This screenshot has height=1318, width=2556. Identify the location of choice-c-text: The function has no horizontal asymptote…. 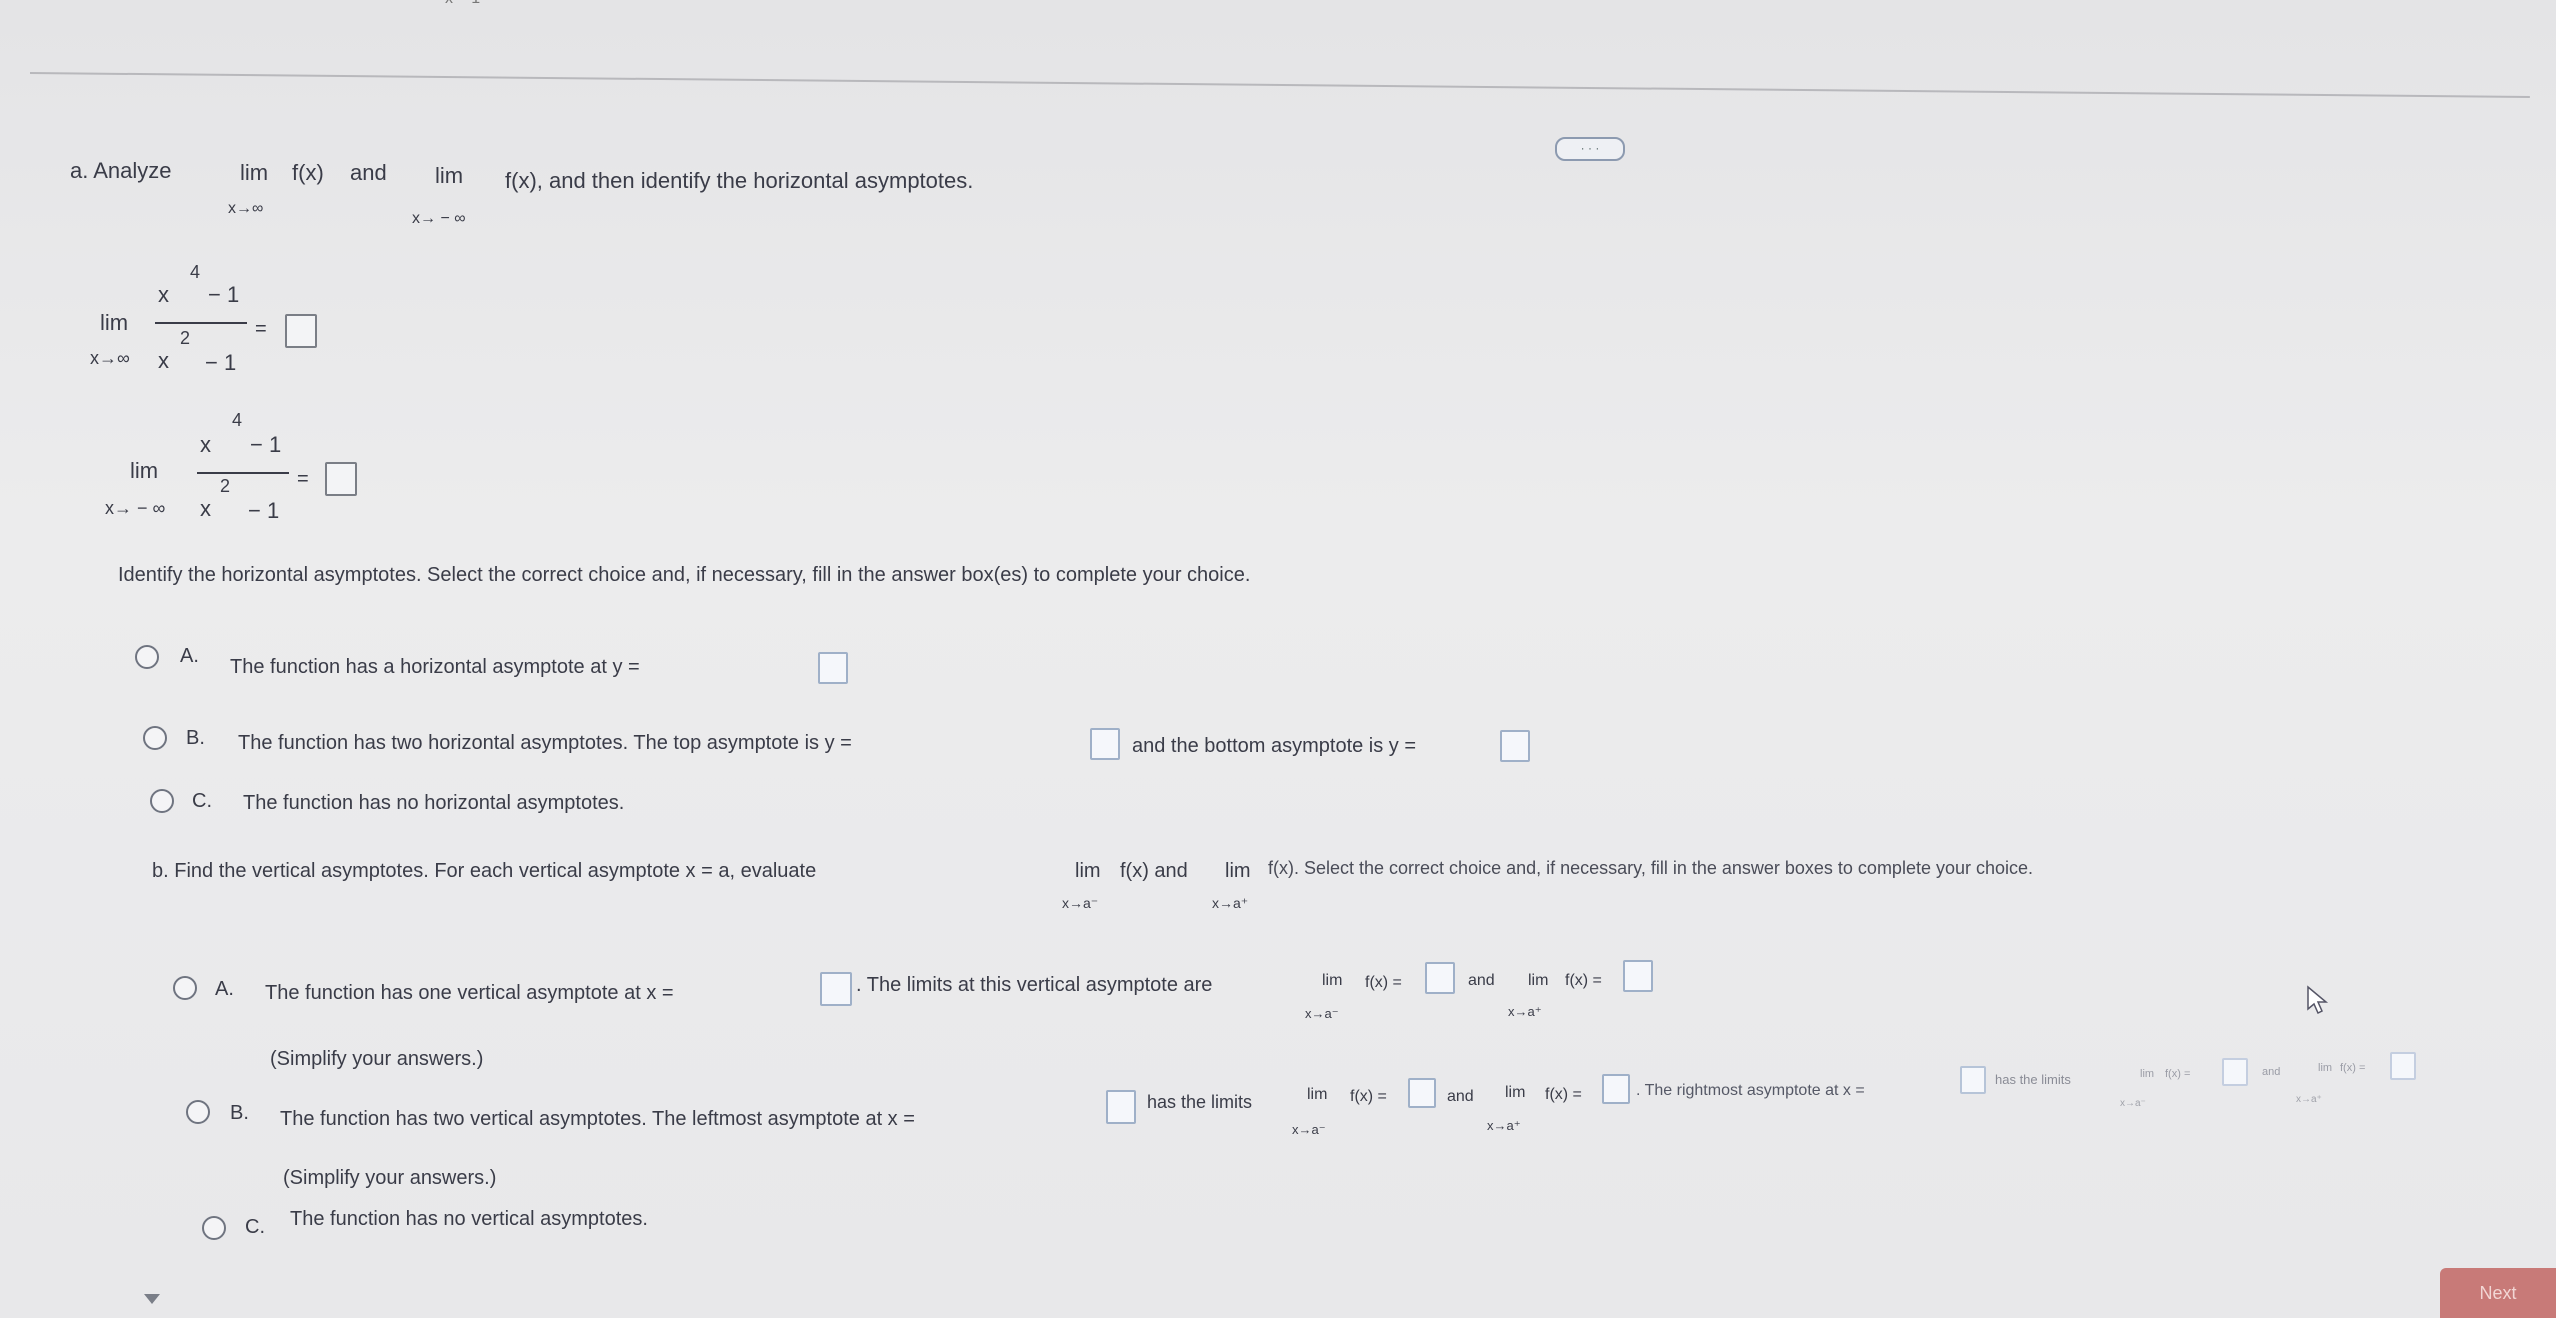
(433, 803).